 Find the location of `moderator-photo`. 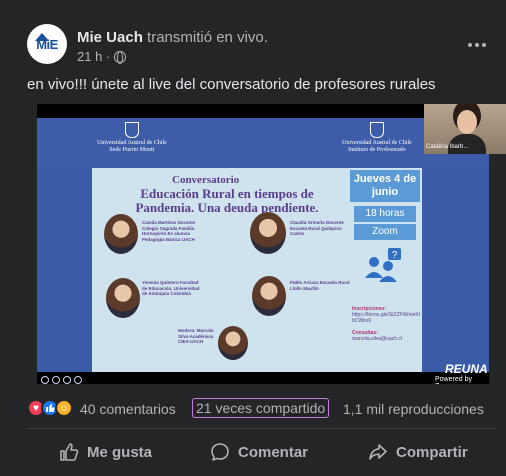

moderator-photo is located at coordinates (233, 343).